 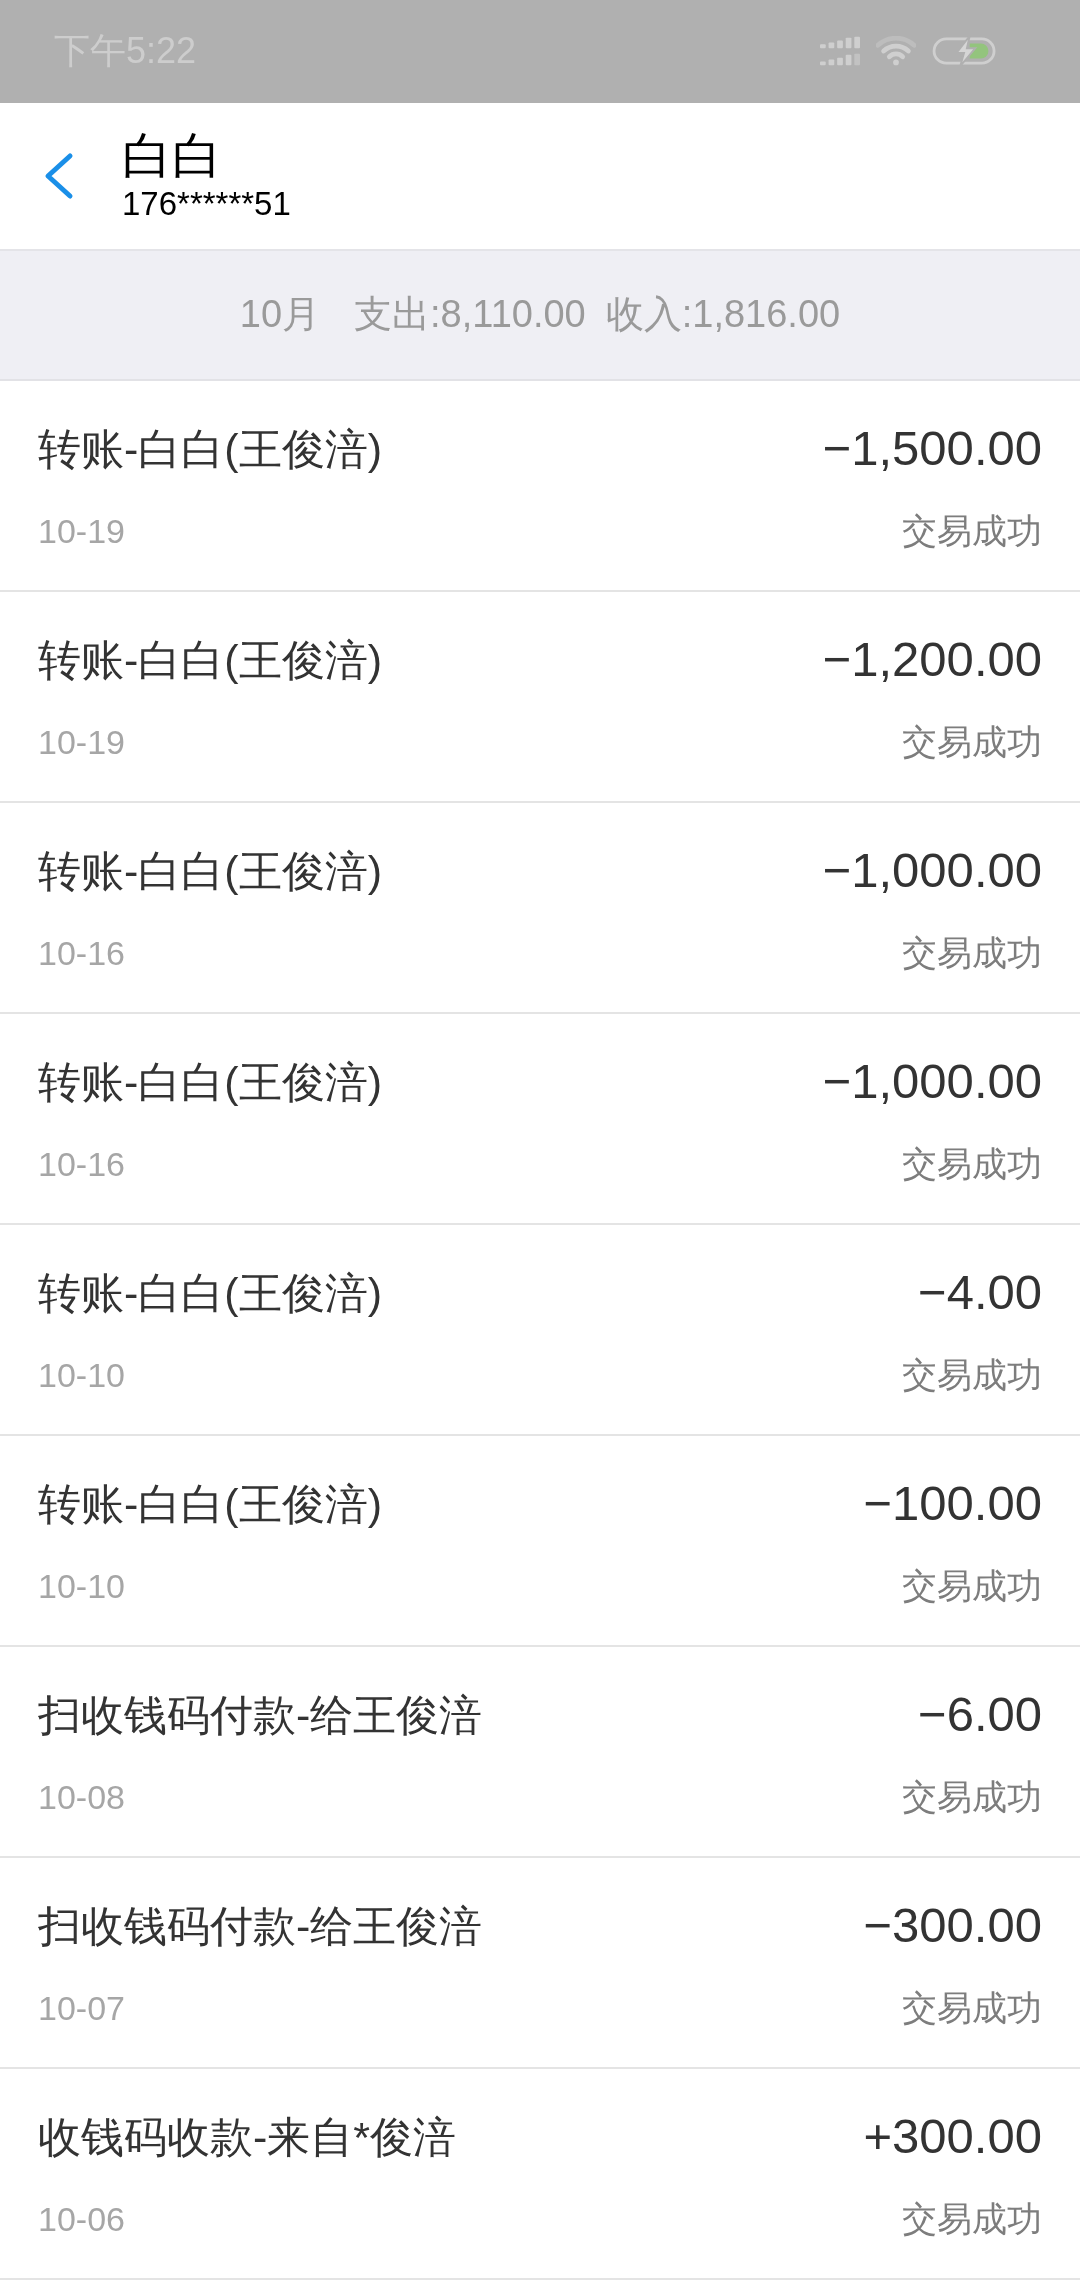 I want to click on transaction-date: 10-08, so click(x=81, y=1797).